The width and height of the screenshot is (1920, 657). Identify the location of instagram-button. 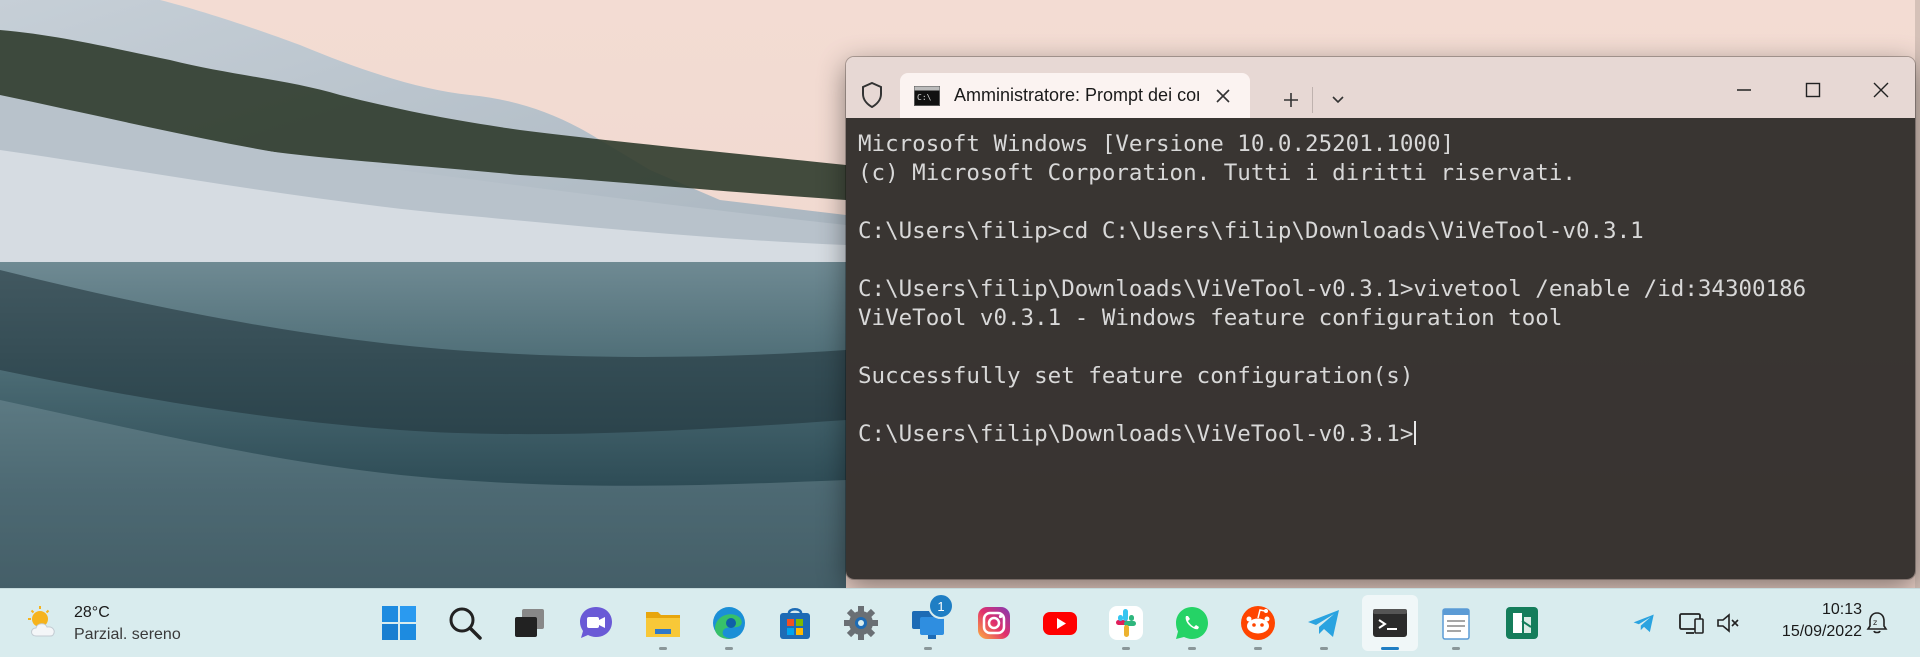
(994, 623).